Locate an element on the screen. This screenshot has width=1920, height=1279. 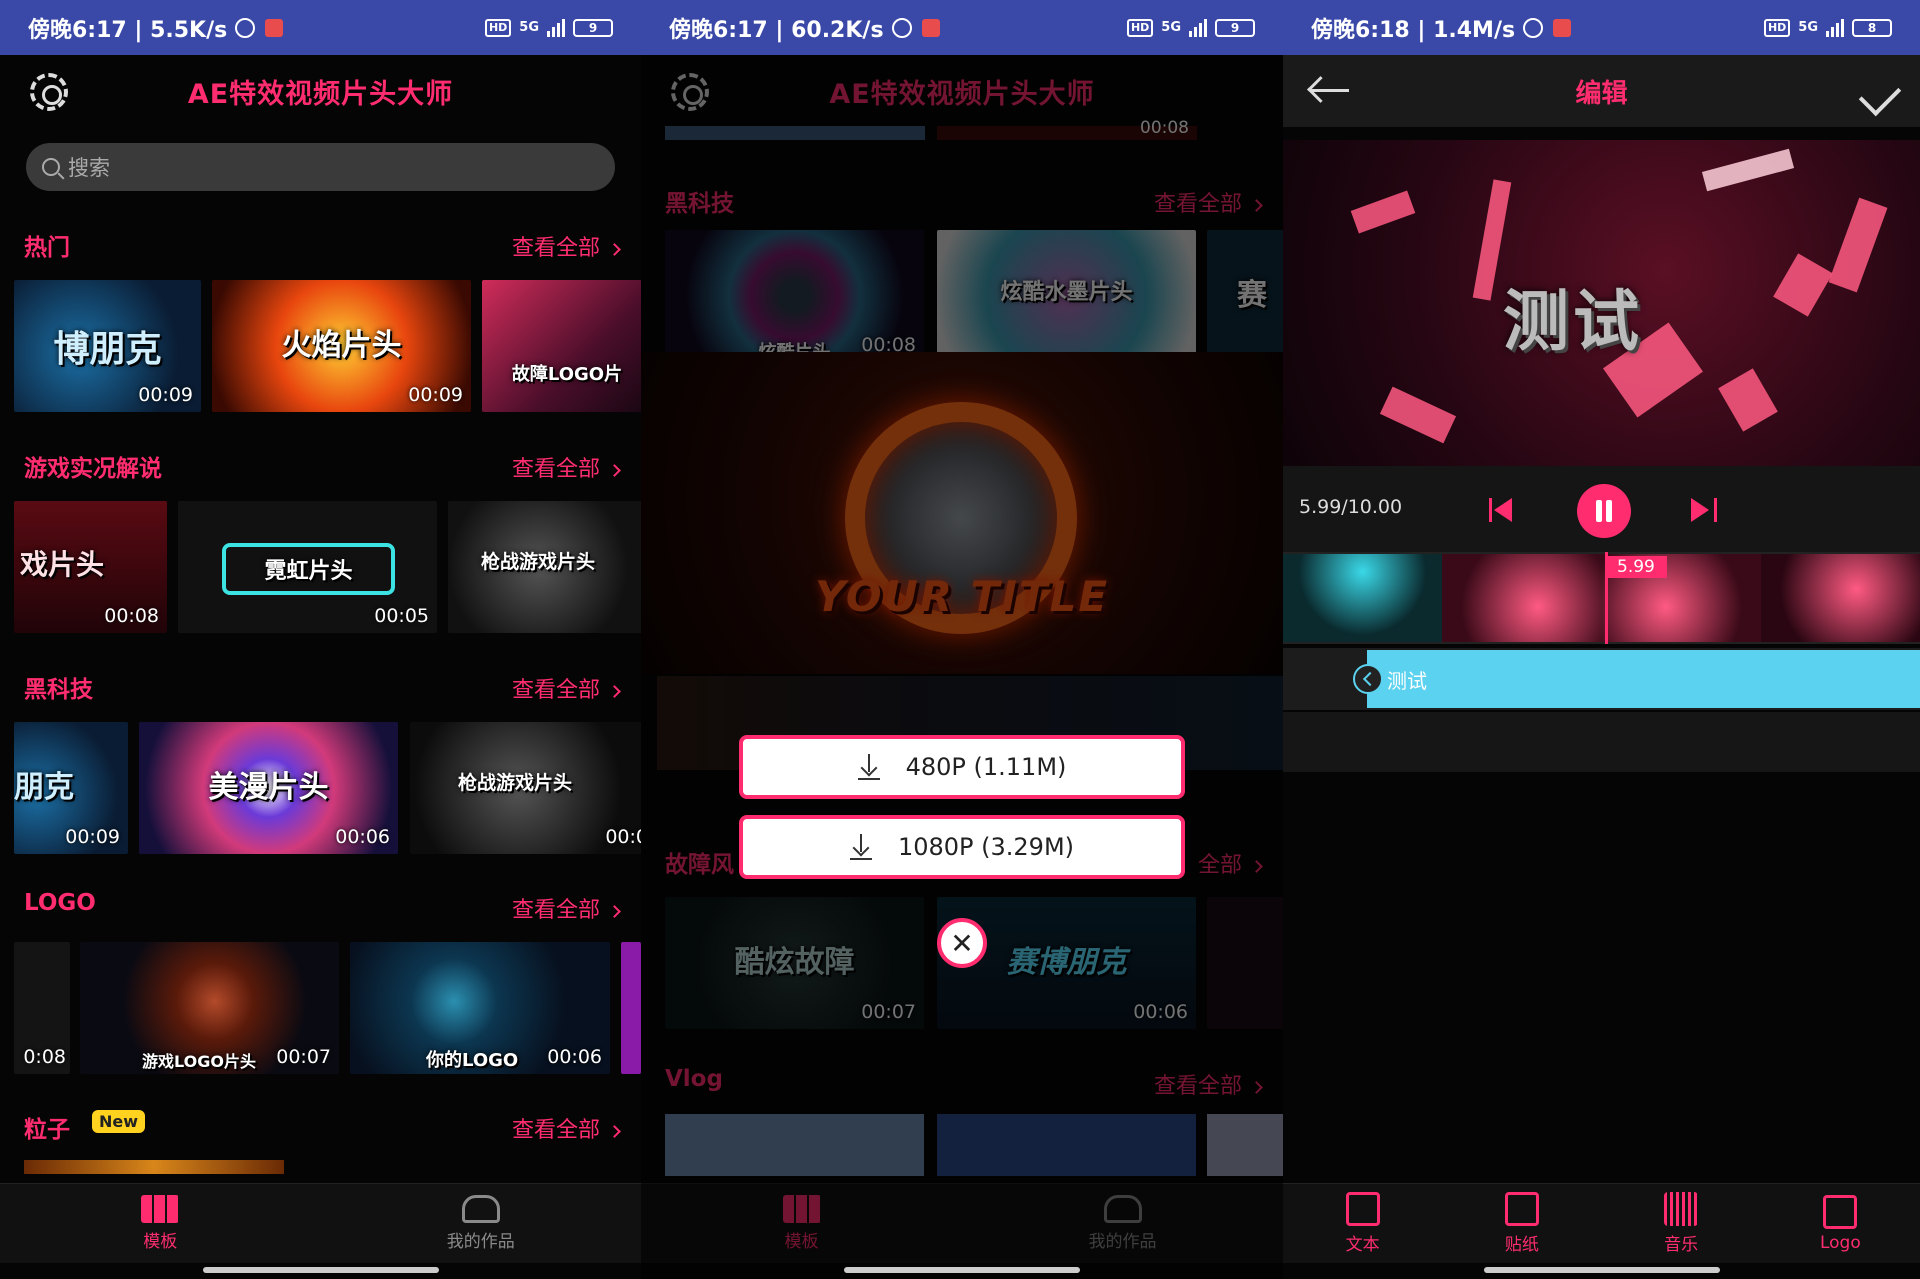
template-thumb: 火焰片头 00:09 is located at coordinates (341, 346).